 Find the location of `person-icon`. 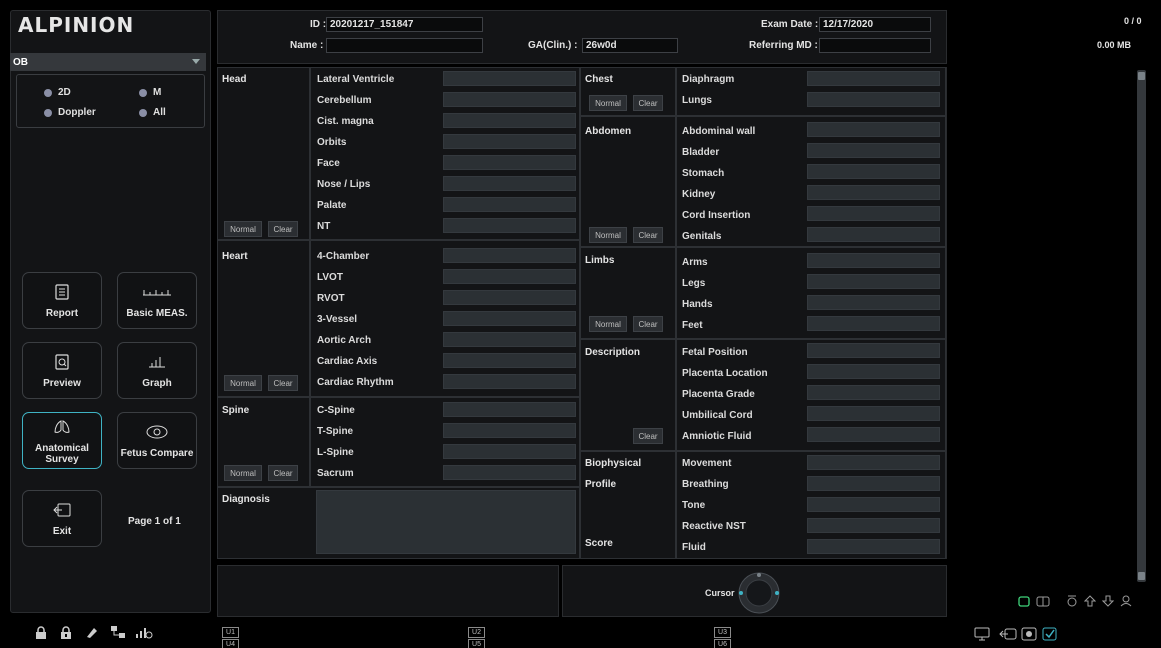

person-icon is located at coordinates (1126, 602).